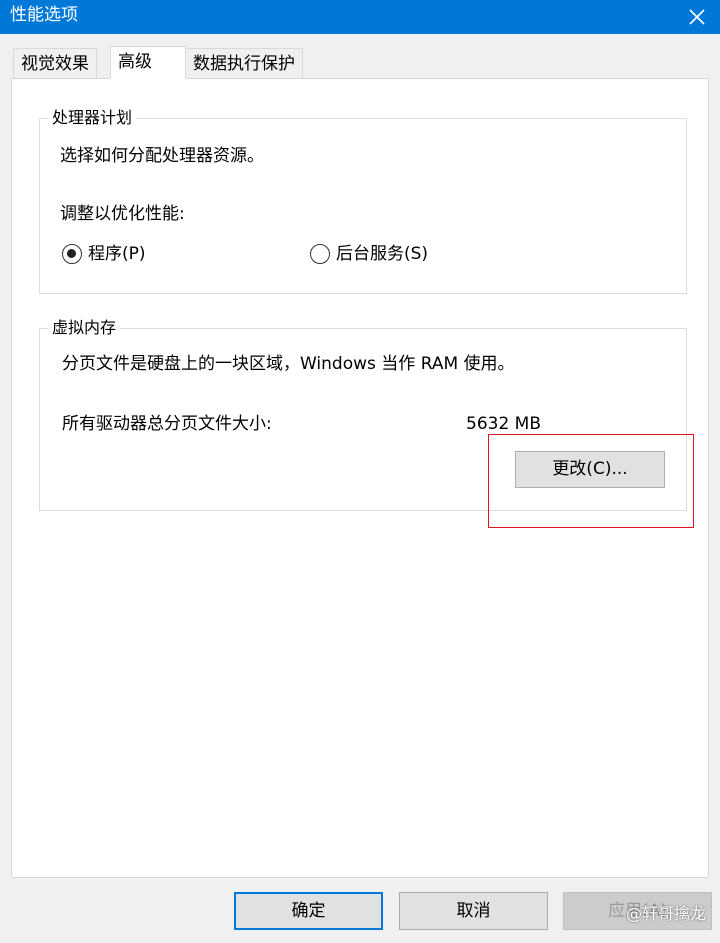 Image resolution: width=720 pixels, height=943 pixels. Describe the element at coordinates (665, 913) in the screenshot. I see `watermark-text: @轩哥擒龙` at that location.